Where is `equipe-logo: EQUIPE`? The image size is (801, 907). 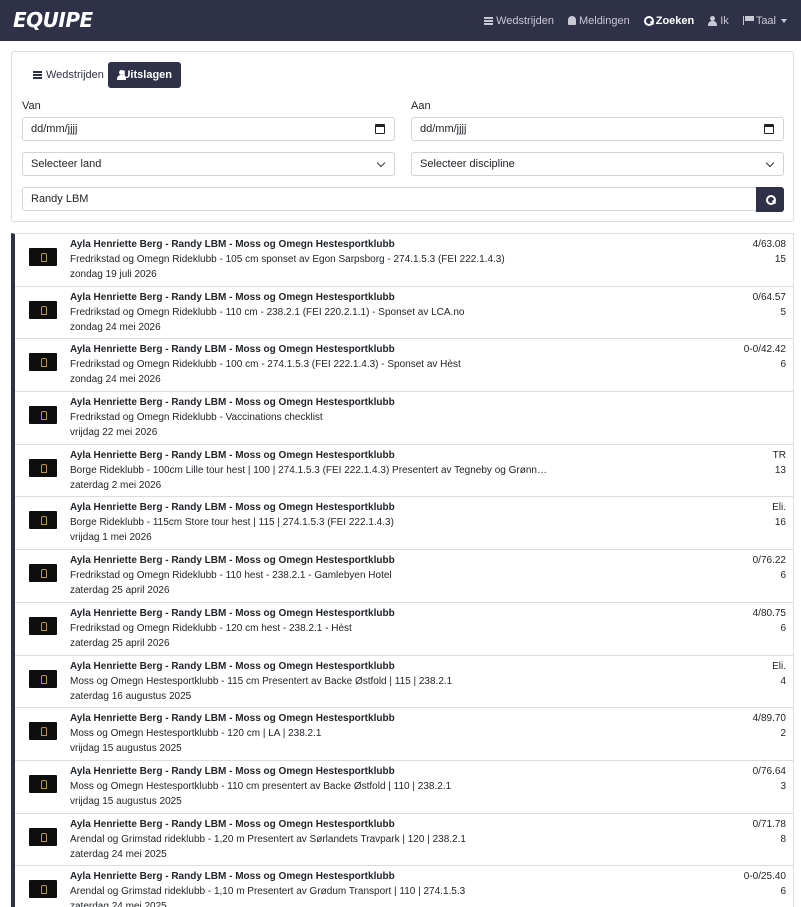
equipe-logo: EQUIPE is located at coordinates (53, 20).